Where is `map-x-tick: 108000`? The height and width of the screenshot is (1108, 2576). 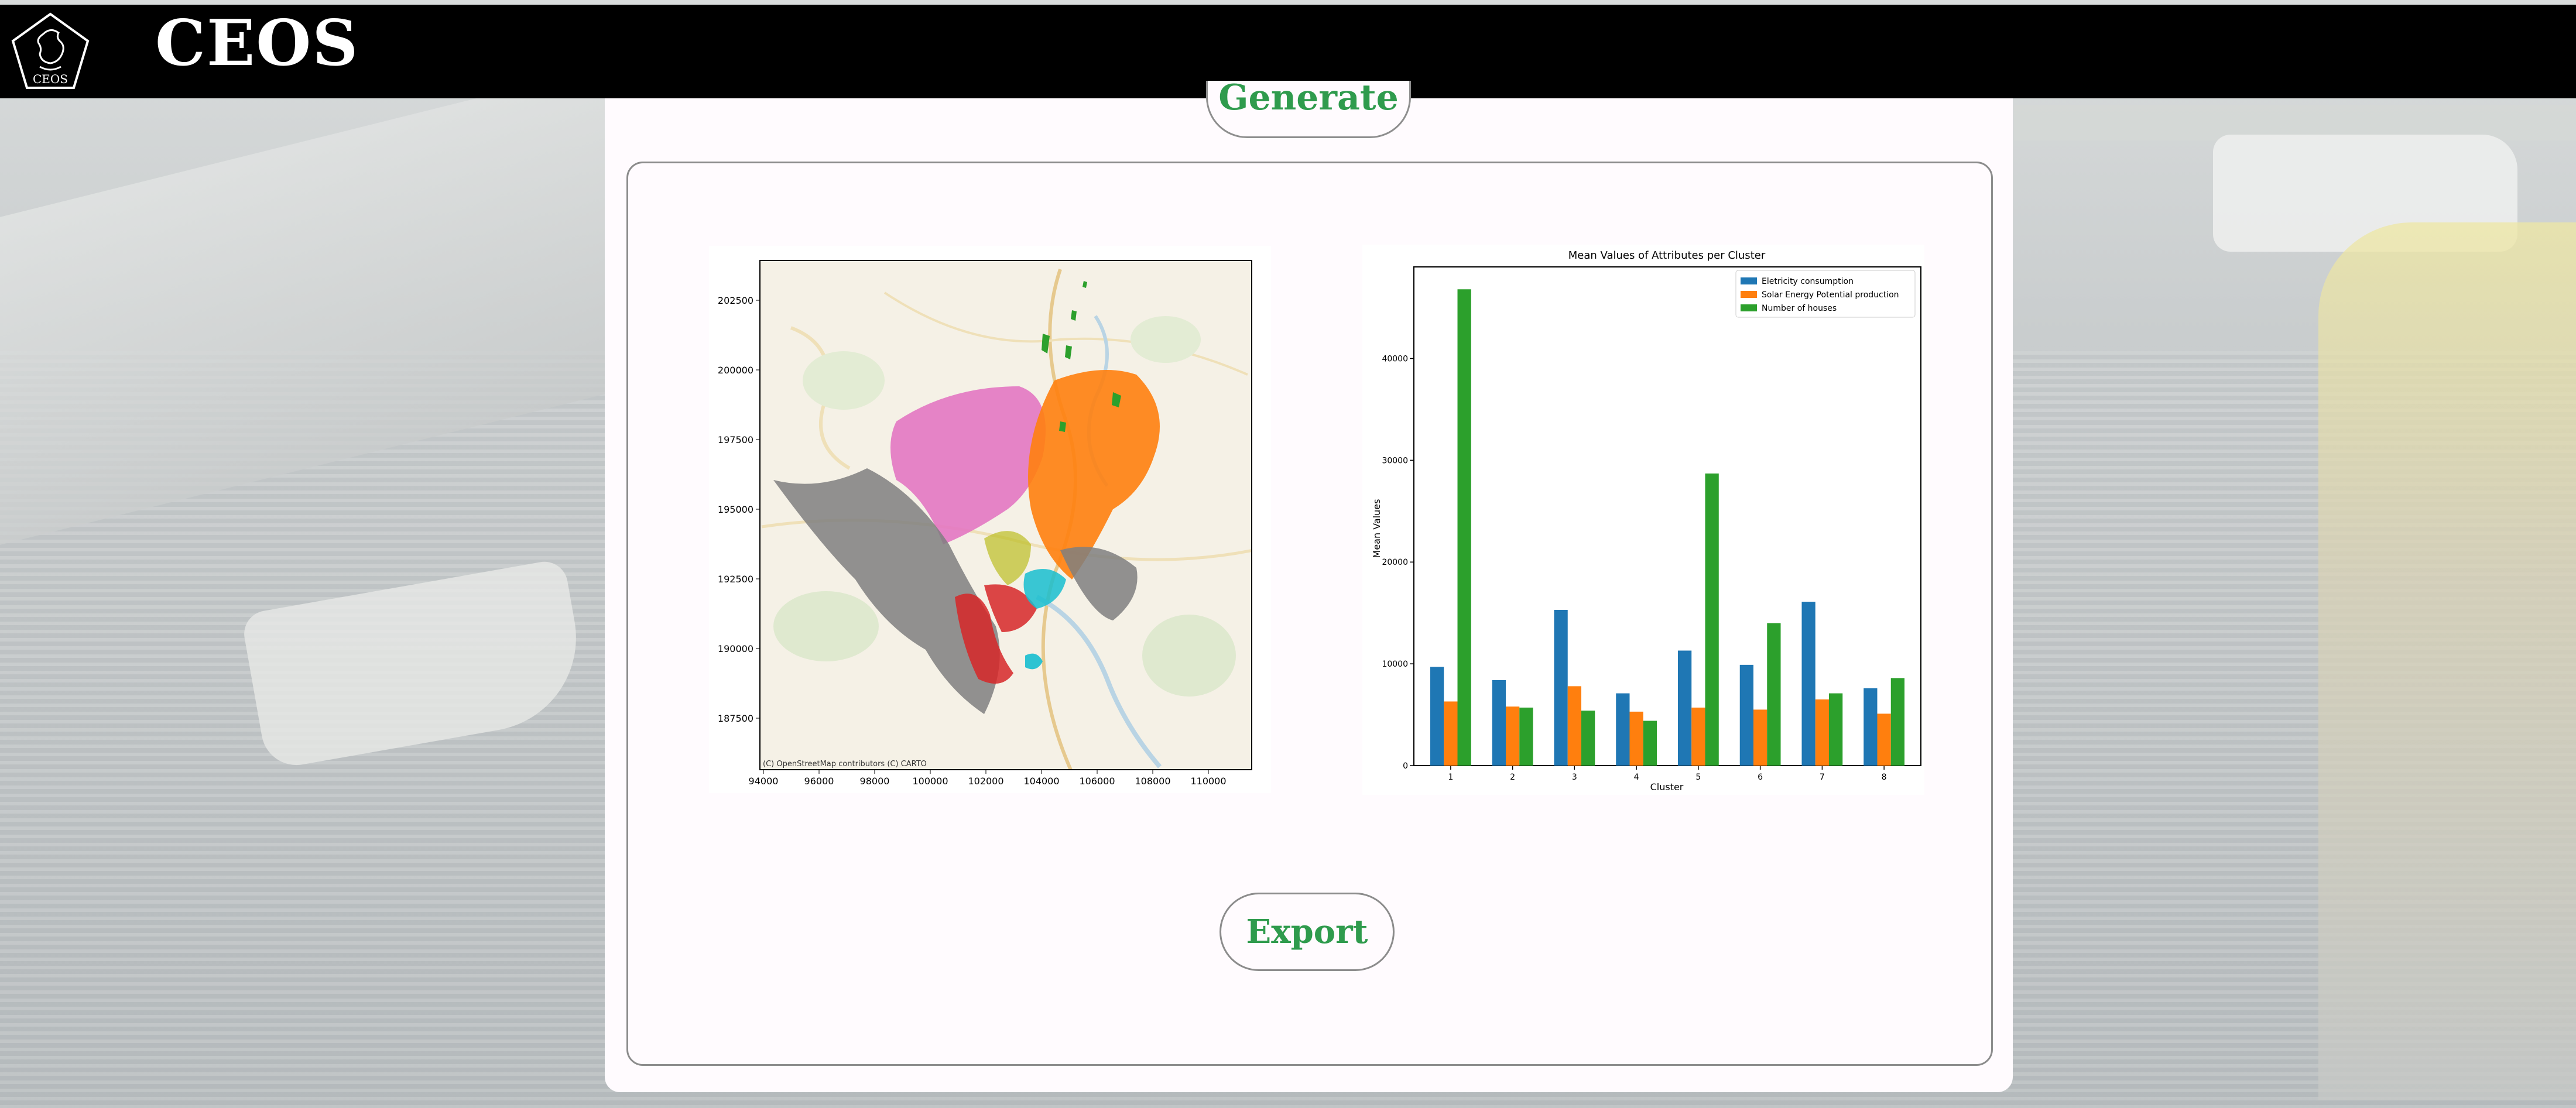
map-x-tick: 108000 is located at coordinates (1152, 781).